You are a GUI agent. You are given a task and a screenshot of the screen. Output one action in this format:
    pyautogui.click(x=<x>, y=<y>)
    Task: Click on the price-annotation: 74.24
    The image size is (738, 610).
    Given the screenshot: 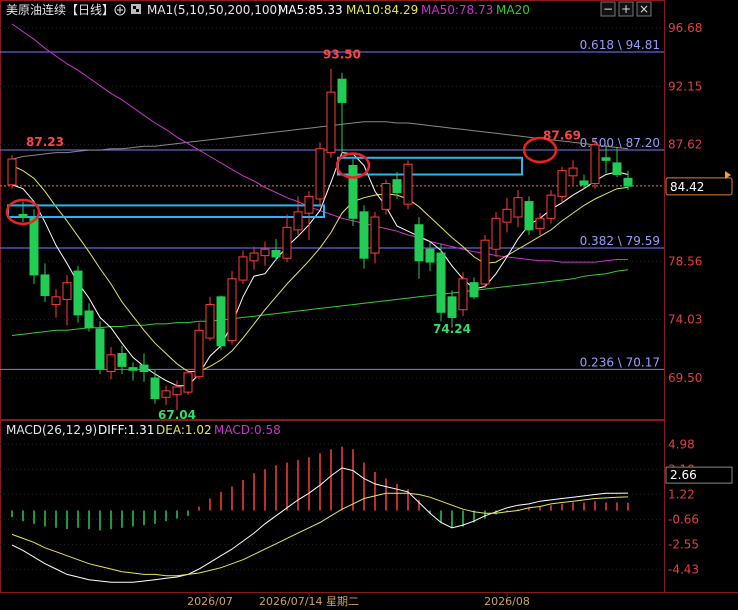 What is the action you would take?
    pyautogui.click(x=452, y=329)
    